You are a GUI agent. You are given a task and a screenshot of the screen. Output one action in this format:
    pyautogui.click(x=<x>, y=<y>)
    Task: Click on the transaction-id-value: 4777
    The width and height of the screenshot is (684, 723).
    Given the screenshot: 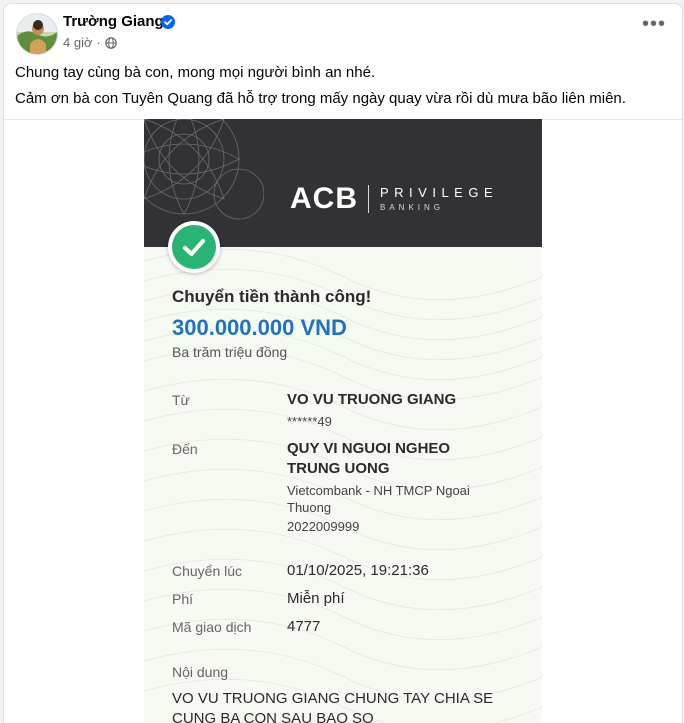 What is the action you would take?
    pyautogui.click(x=304, y=626)
    